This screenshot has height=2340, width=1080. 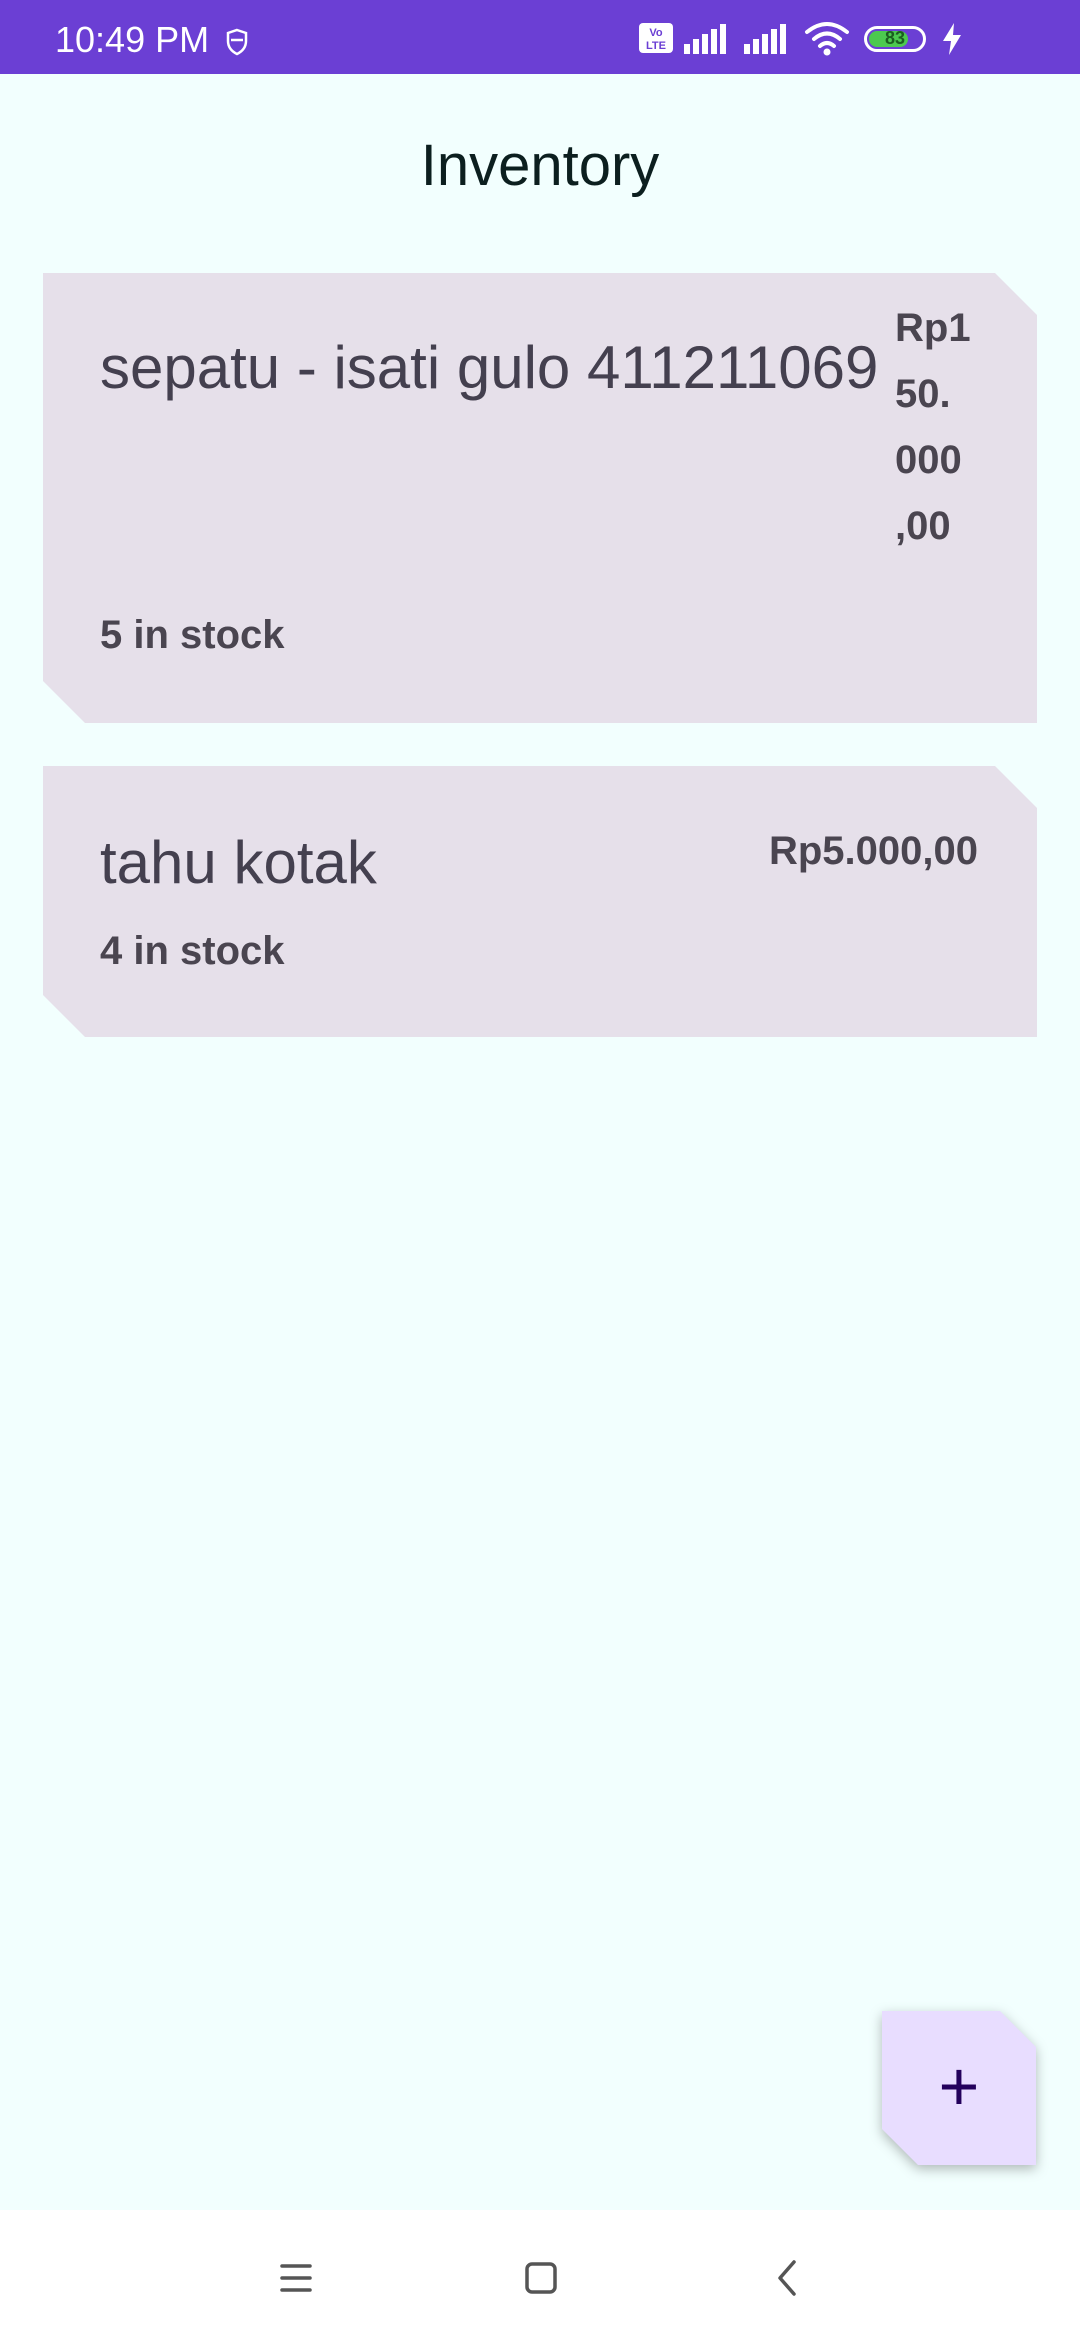 What do you see at coordinates (656, 33) in the screenshot?
I see `svg-text: Vo` at bounding box center [656, 33].